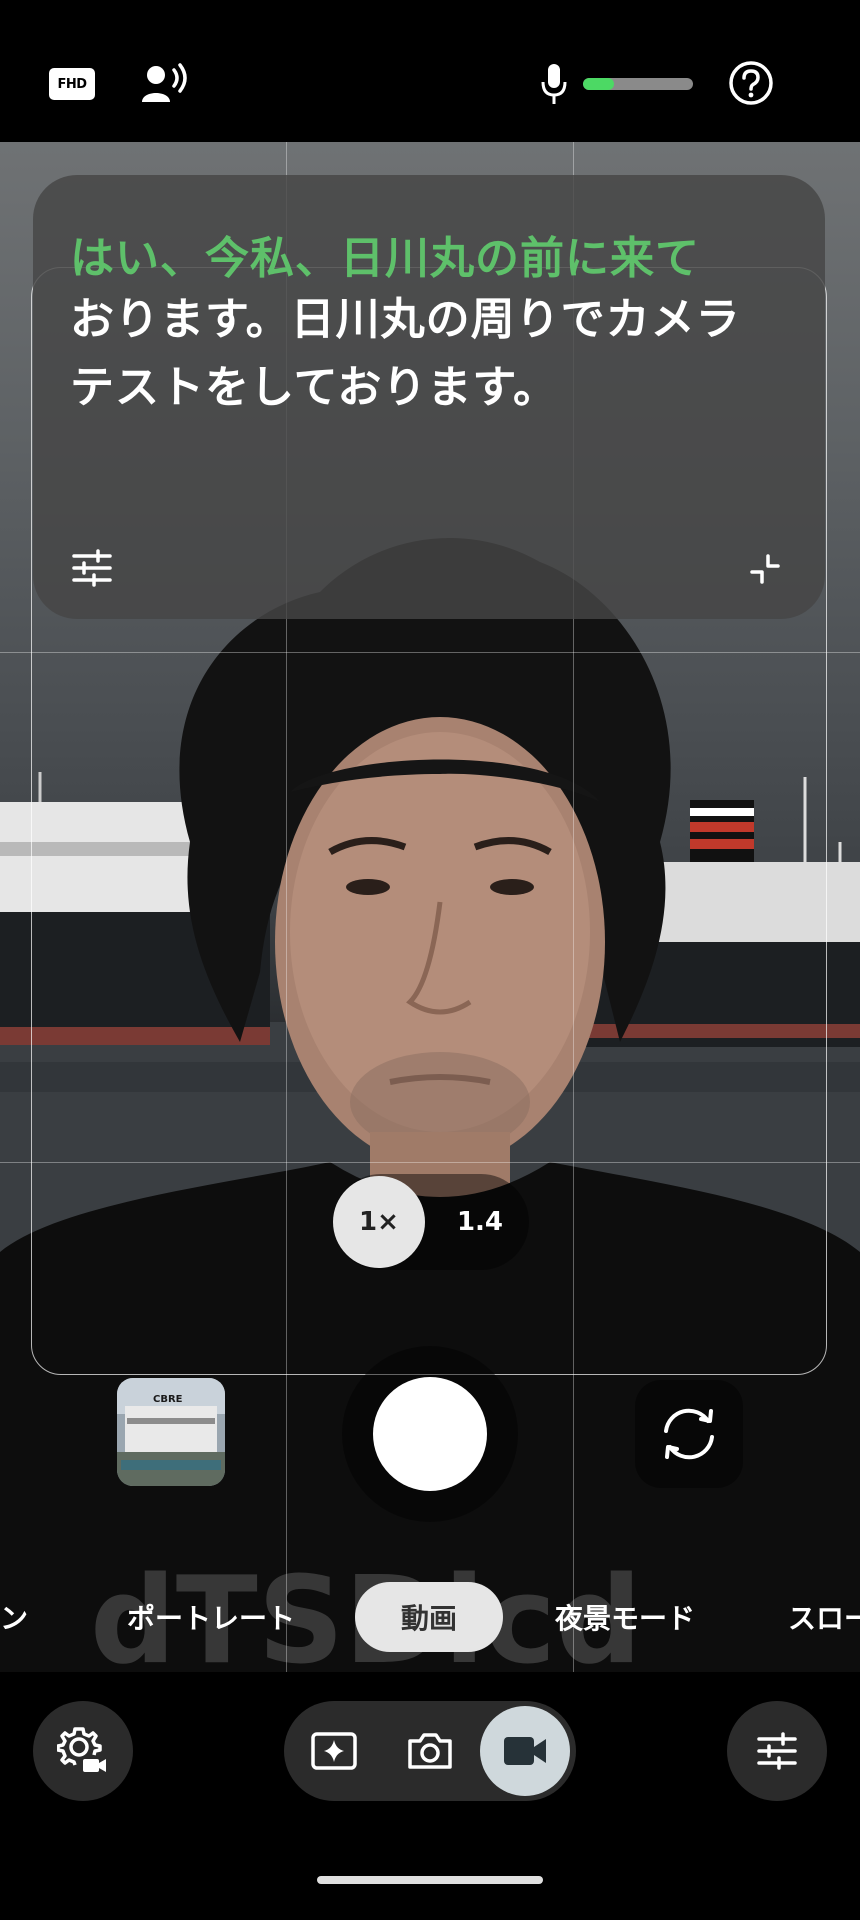 The width and height of the screenshot is (860, 1920). What do you see at coordinates (211, 1617) in the screenshot?
I see `mode-item-portrait: ポートレート` at bounding box center [211, 1617].